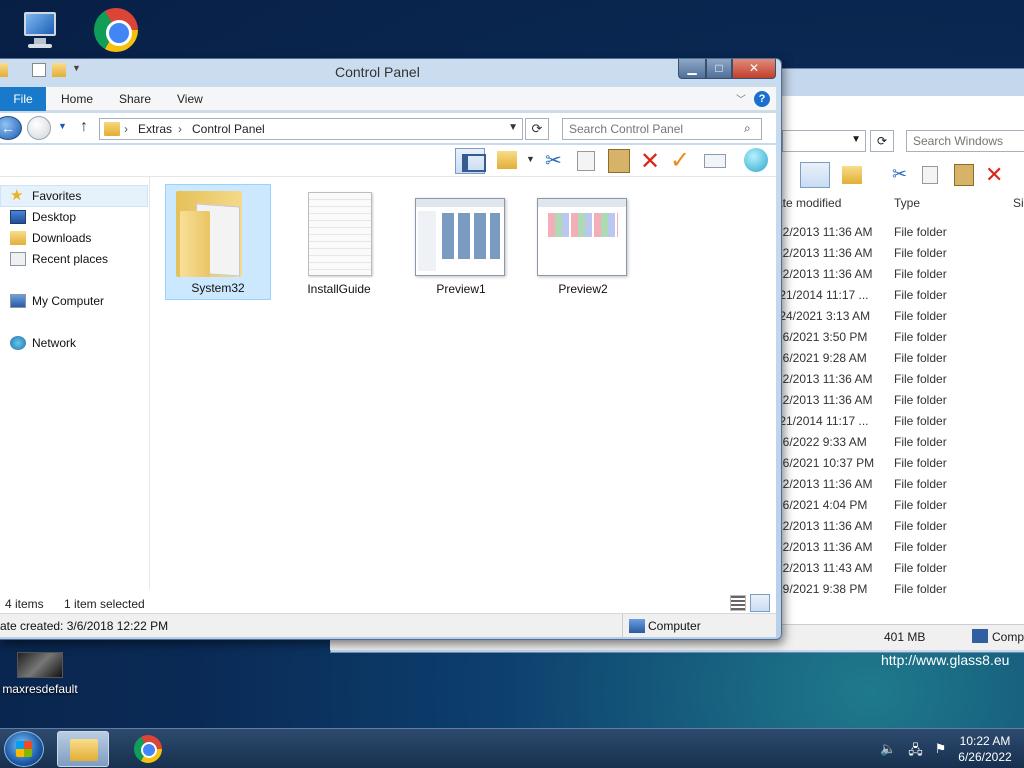 The height and width of the screenshot is (768, 1024). I want to click on column-type: Type, so click(907, 208).